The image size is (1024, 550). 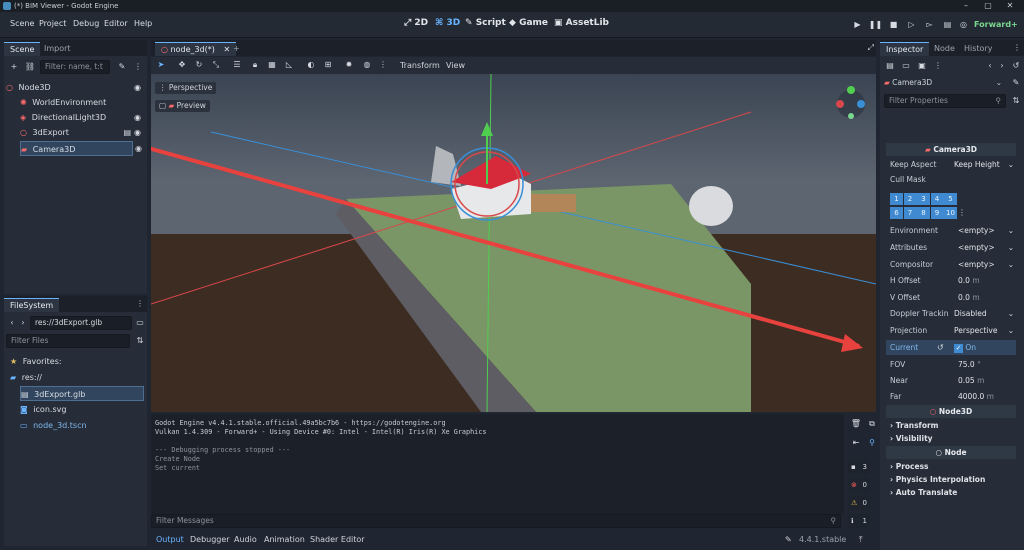 What do you see at coordinates (951, 492) in the screenshot?
I see `auto-translate-group: › Auto Translate` at bounding box center [951, 492].